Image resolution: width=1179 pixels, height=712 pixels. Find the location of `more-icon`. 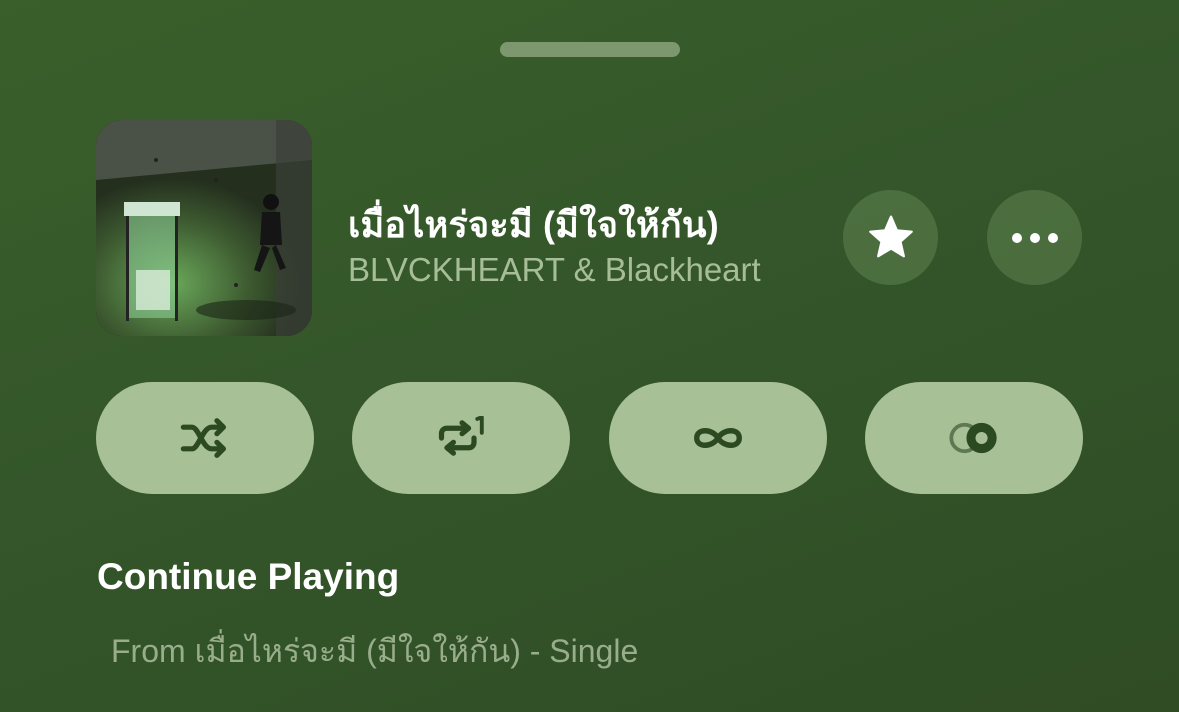

more-icon is located at coordinates (1034, 237).